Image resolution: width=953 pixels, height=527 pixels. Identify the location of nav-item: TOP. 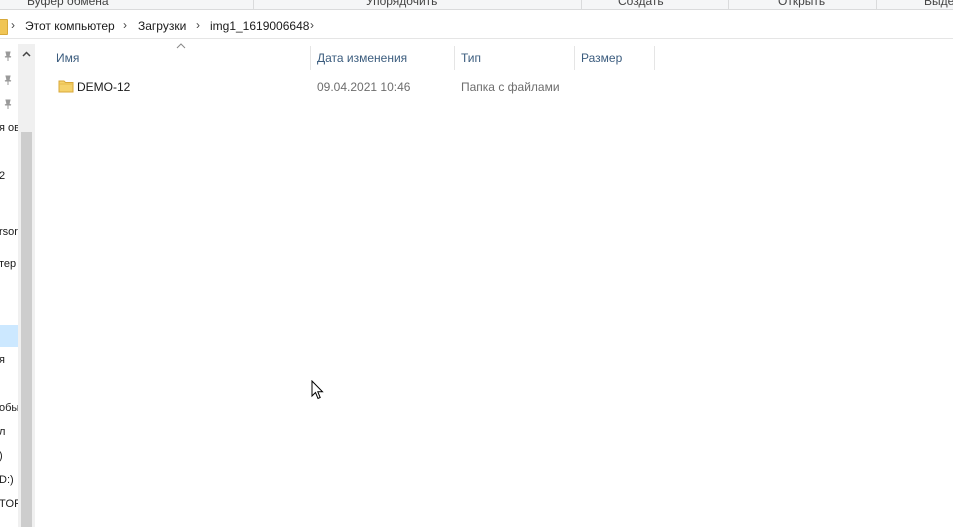
(9, 504).